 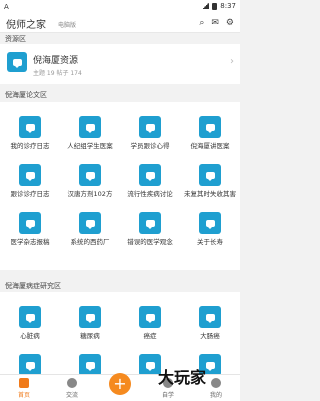 I want to click on section-lunwen: 倪海厦论文区, so click(x=26, y=95).